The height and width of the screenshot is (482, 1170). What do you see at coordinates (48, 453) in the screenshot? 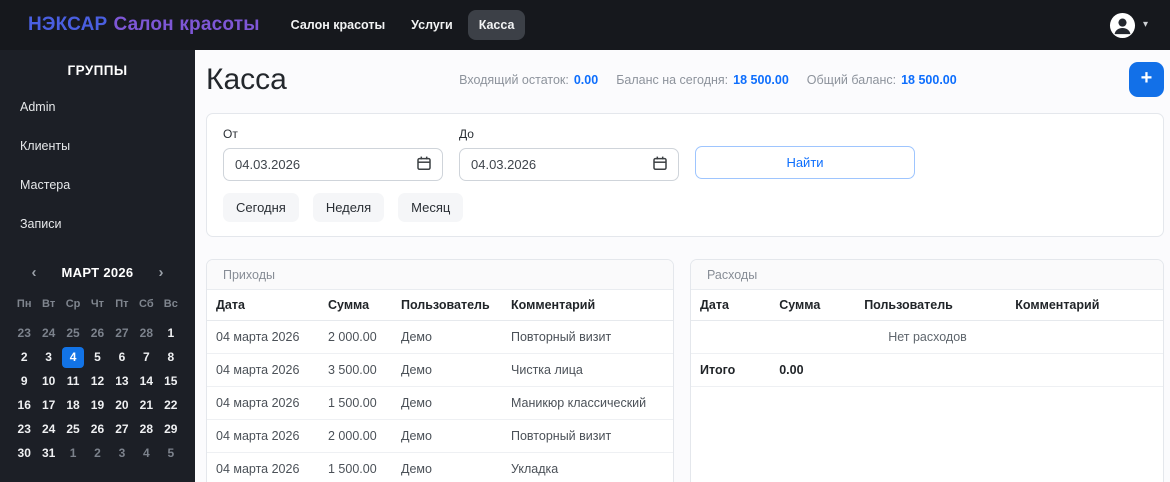
I see `calendar-day-31: 31` at bounding box center [48, 453].